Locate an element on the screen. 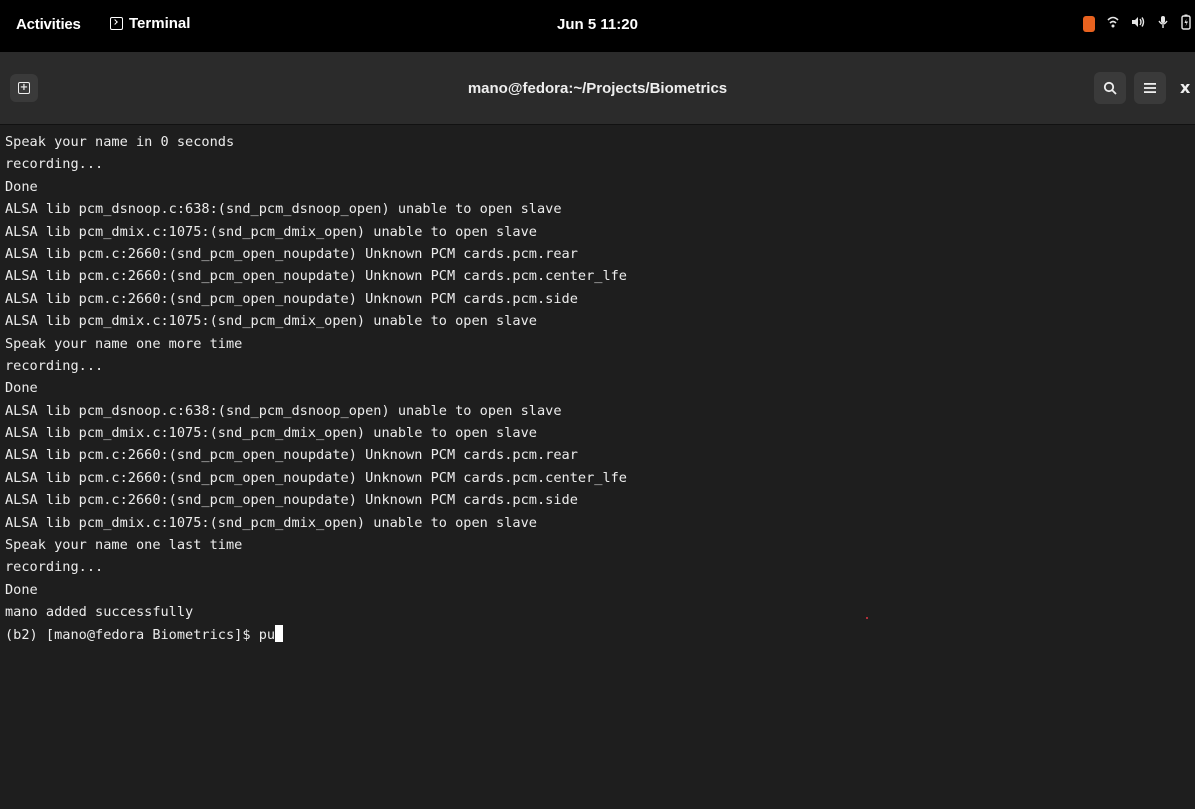 The height and width of the screenshot is (809, 1195). text-cursor is located at coordinates (279, 633).